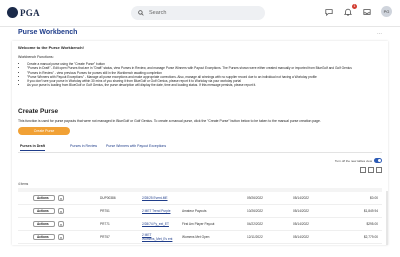 Image resolution: width=400 pixels, height=257 pixels. I want to click on purse-date: 09/26/2022, so click(255, 198).